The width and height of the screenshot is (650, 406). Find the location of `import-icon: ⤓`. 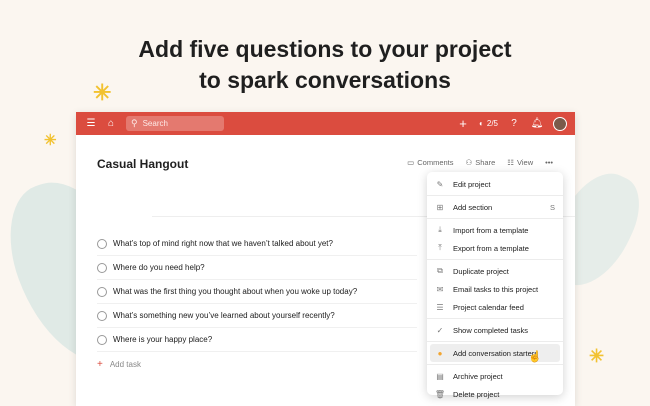

import-icon: ⤓ is located at coordinates (440, 229).